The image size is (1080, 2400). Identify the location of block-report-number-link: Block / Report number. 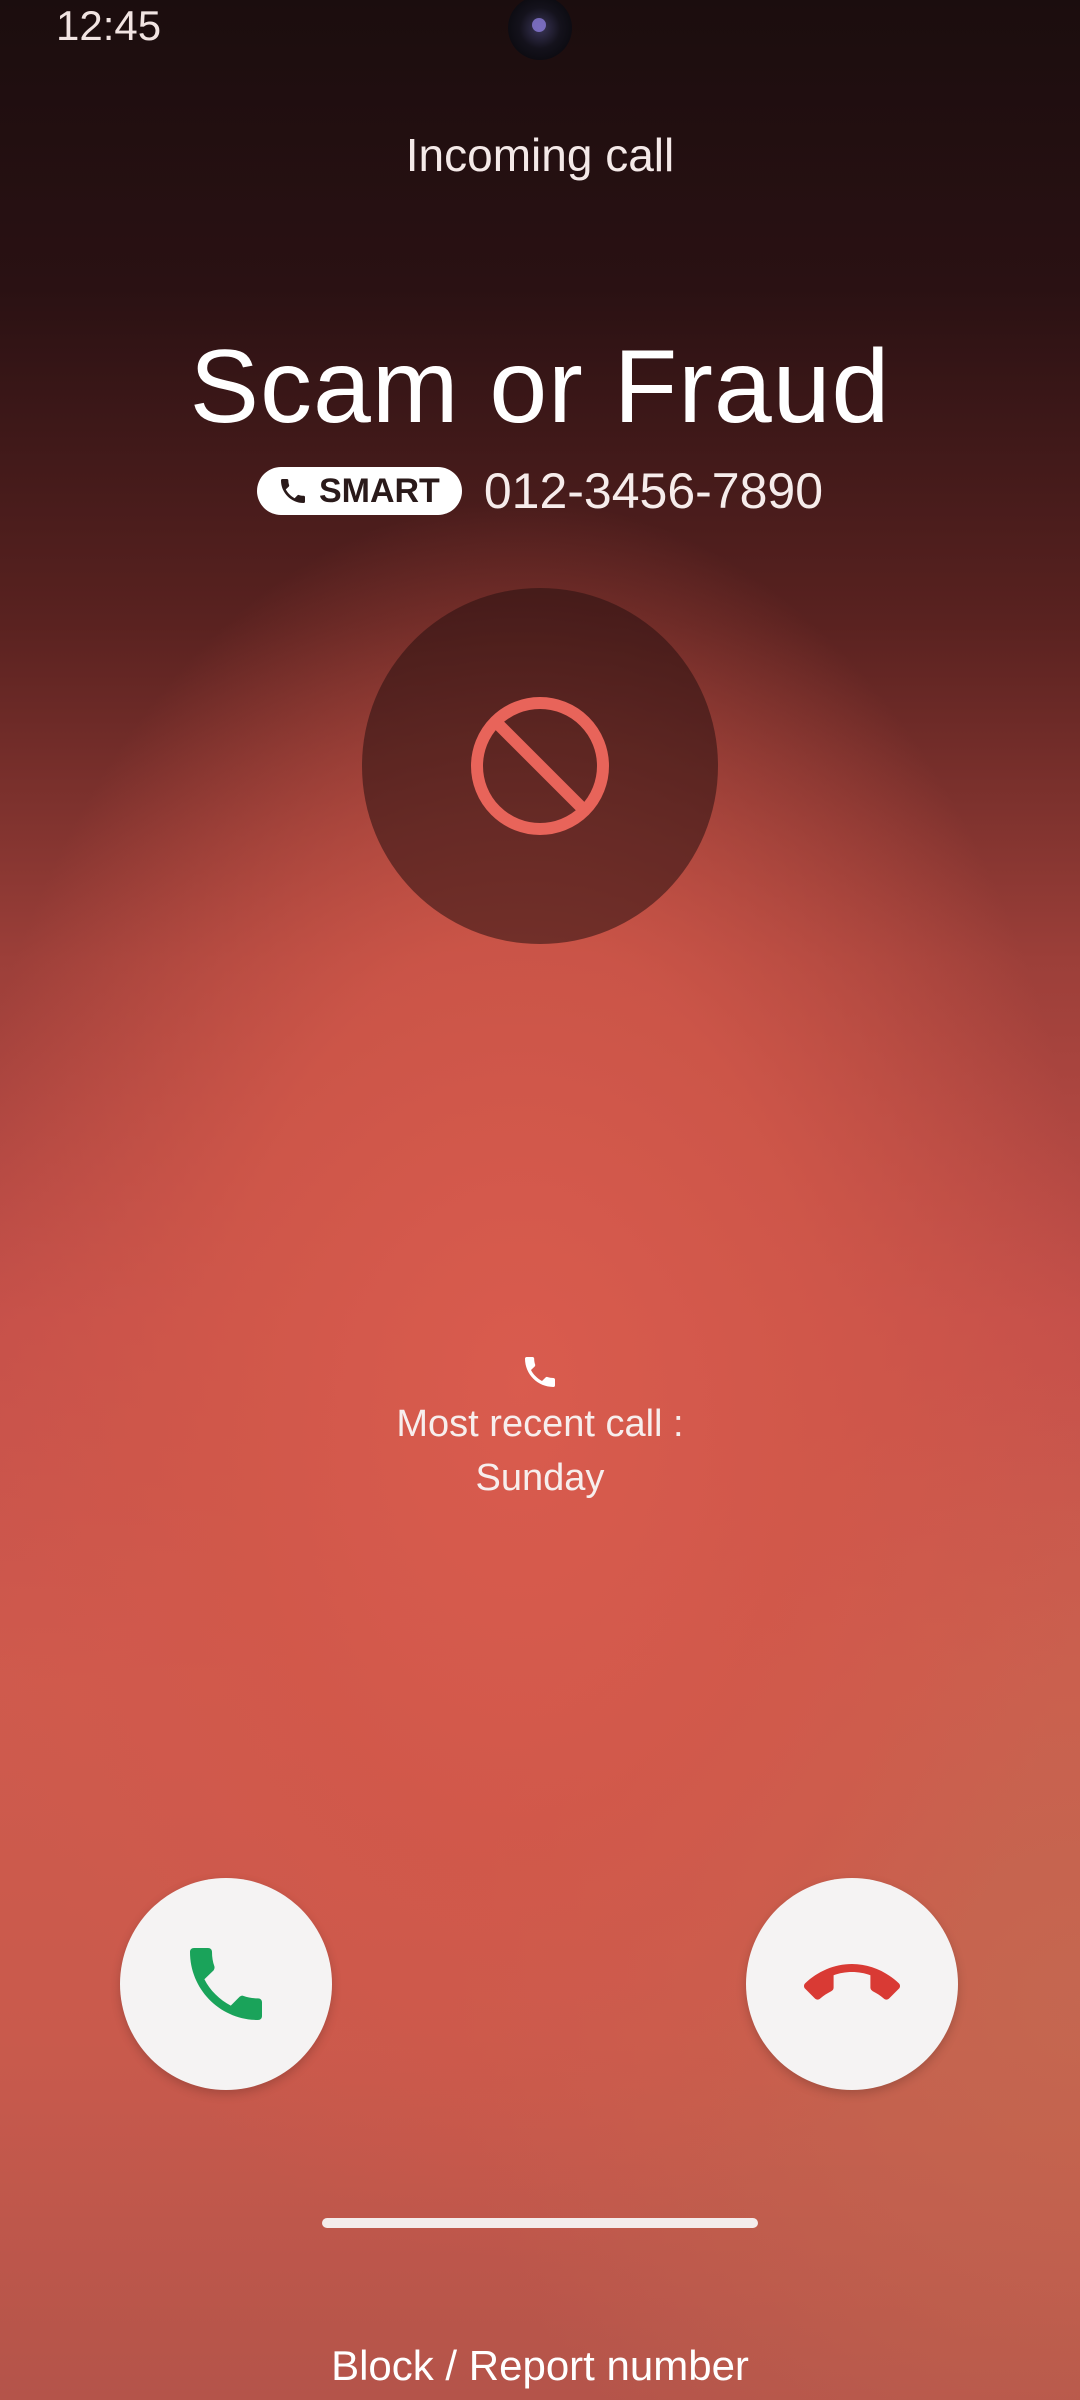
(540, 2366).